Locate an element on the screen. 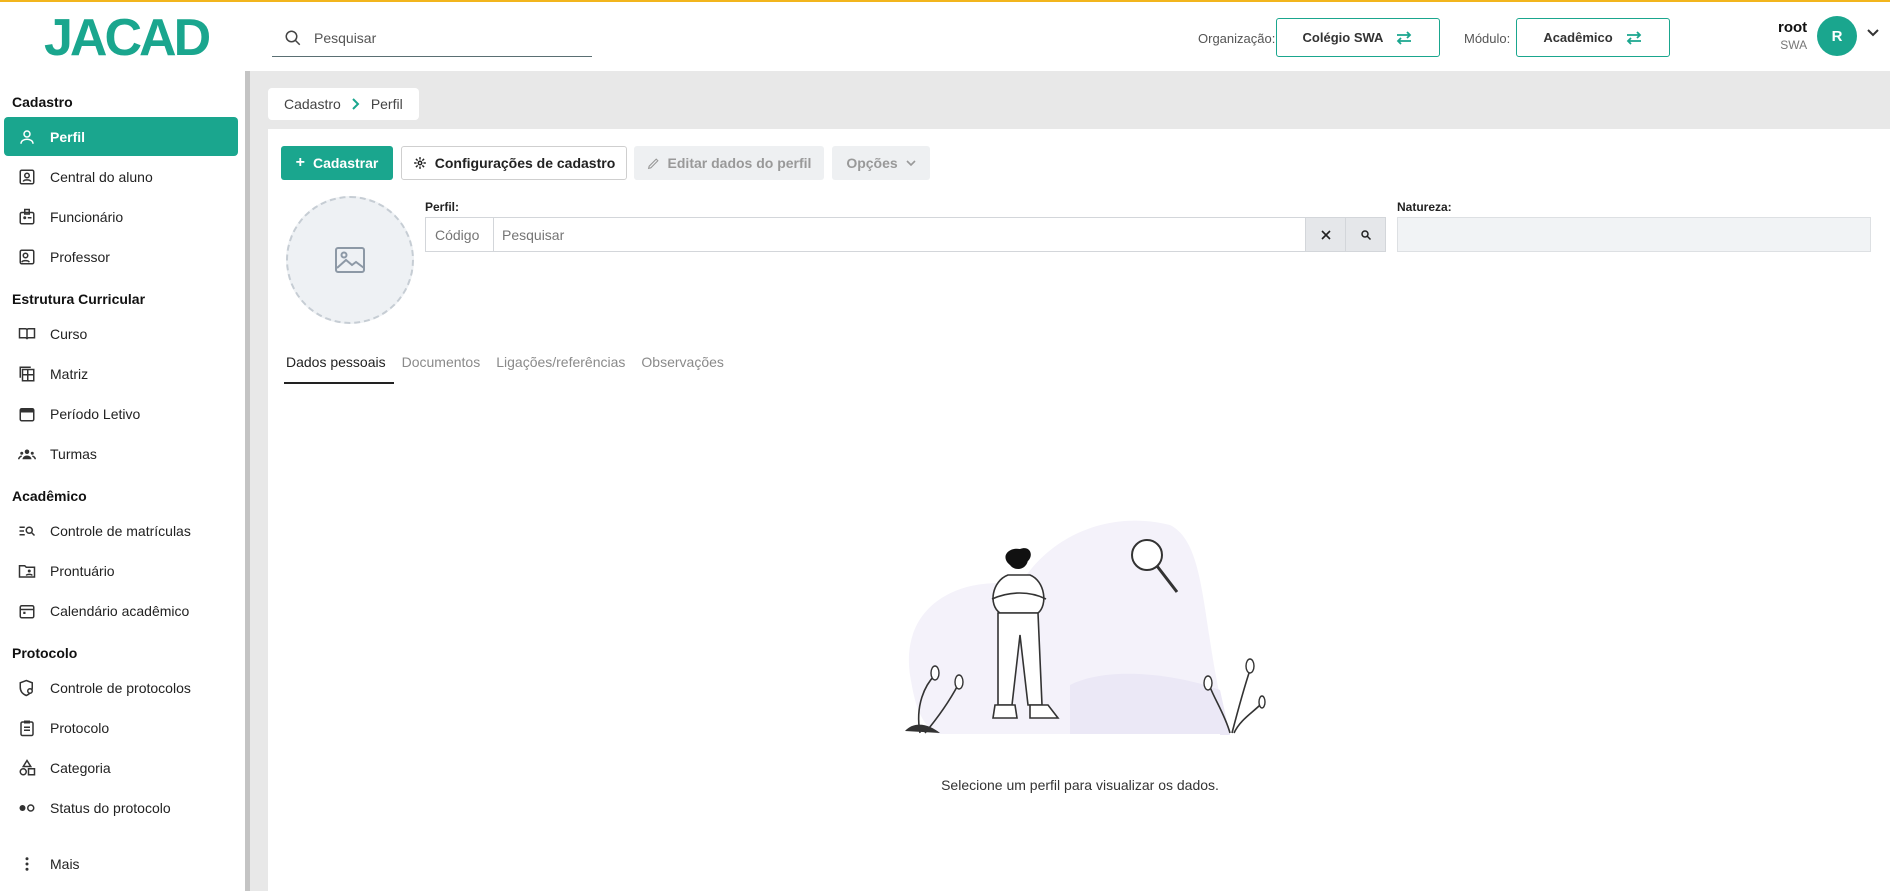 The image size is (1890, 891). sidebar-item-curso: Curso is located at coordinates (121, 333).